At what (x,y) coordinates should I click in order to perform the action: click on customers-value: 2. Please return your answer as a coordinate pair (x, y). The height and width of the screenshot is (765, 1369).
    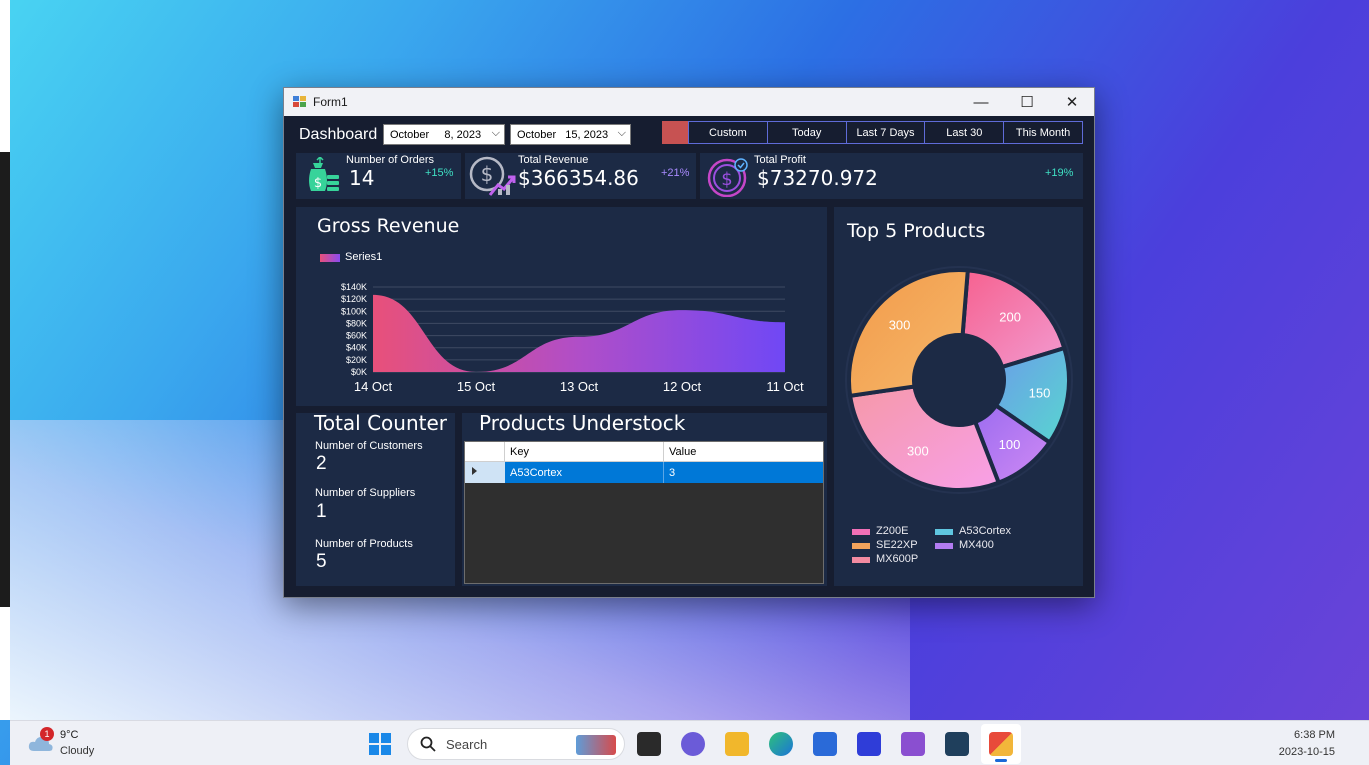
    Looking at the image, I should click on (321, 463).